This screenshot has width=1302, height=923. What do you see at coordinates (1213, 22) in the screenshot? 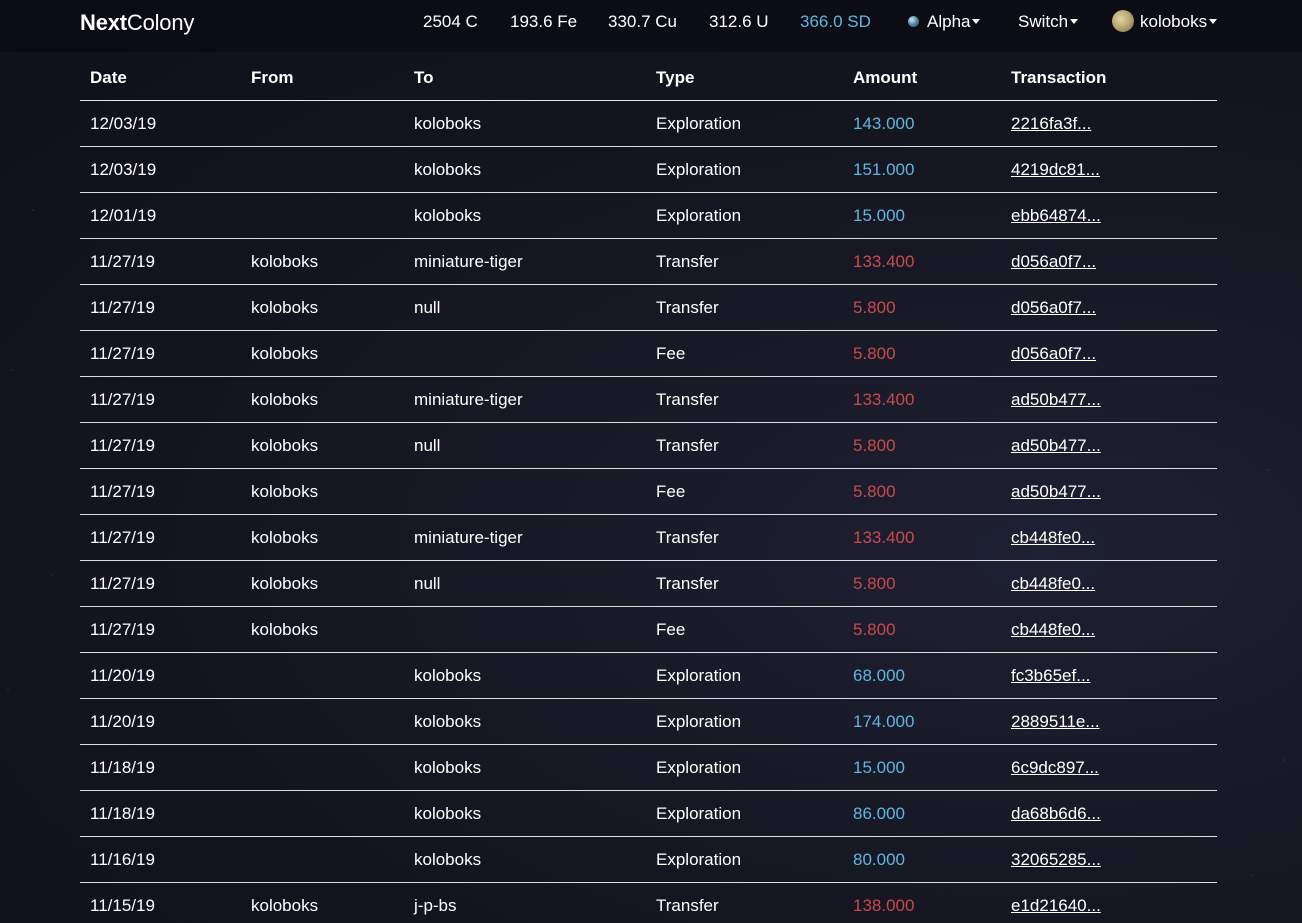
I see `caret-down-icon` at bounding box center [1213, 22].